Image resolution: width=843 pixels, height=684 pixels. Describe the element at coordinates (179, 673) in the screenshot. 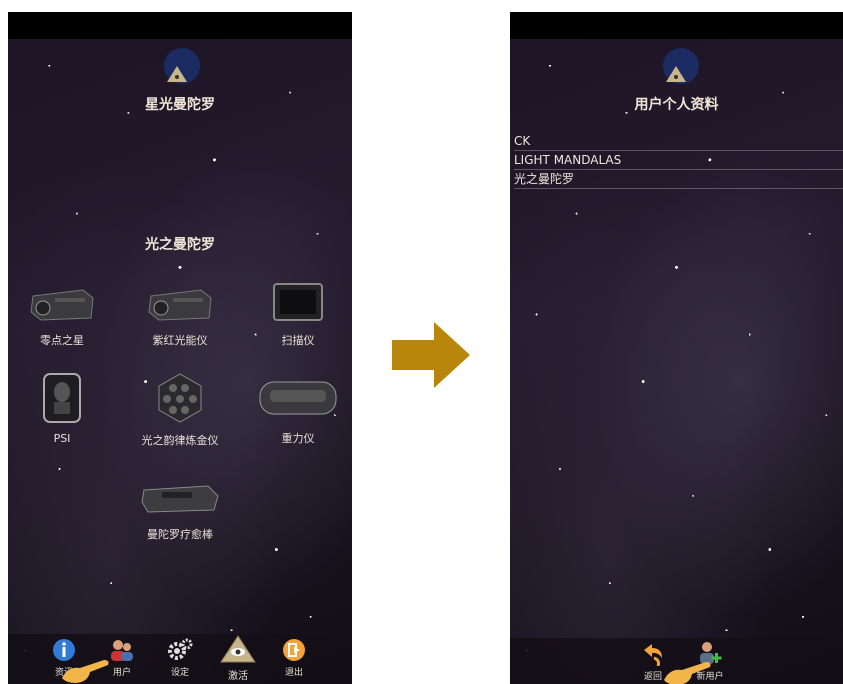

I see `nav-settings-label: 设定` at that location.